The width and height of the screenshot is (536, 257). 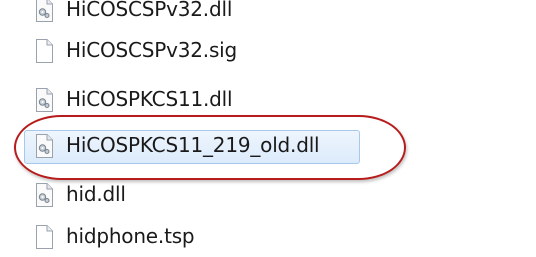 I want to click on file-name: HiCOSCSPv32.sig, so click(x=152, y=50).